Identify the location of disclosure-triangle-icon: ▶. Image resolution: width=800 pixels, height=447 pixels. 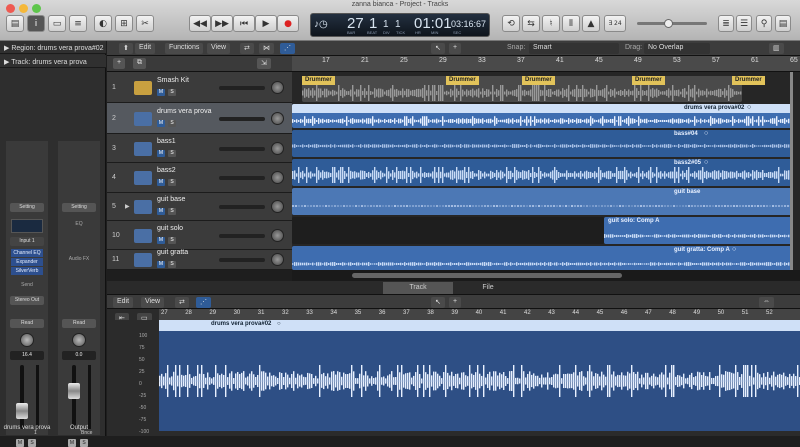
(127, 206).